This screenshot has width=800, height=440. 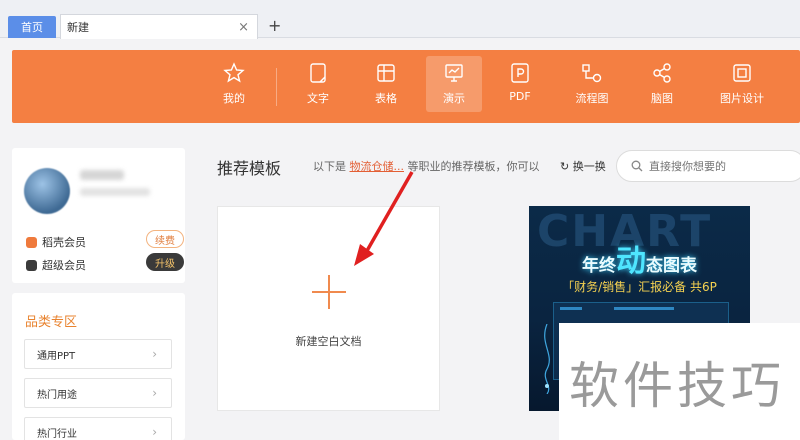 What do you see at coordinates (165, 262) in the screenshot?
I see `upgrade-button: 升级` at bounding box center [165, 262].